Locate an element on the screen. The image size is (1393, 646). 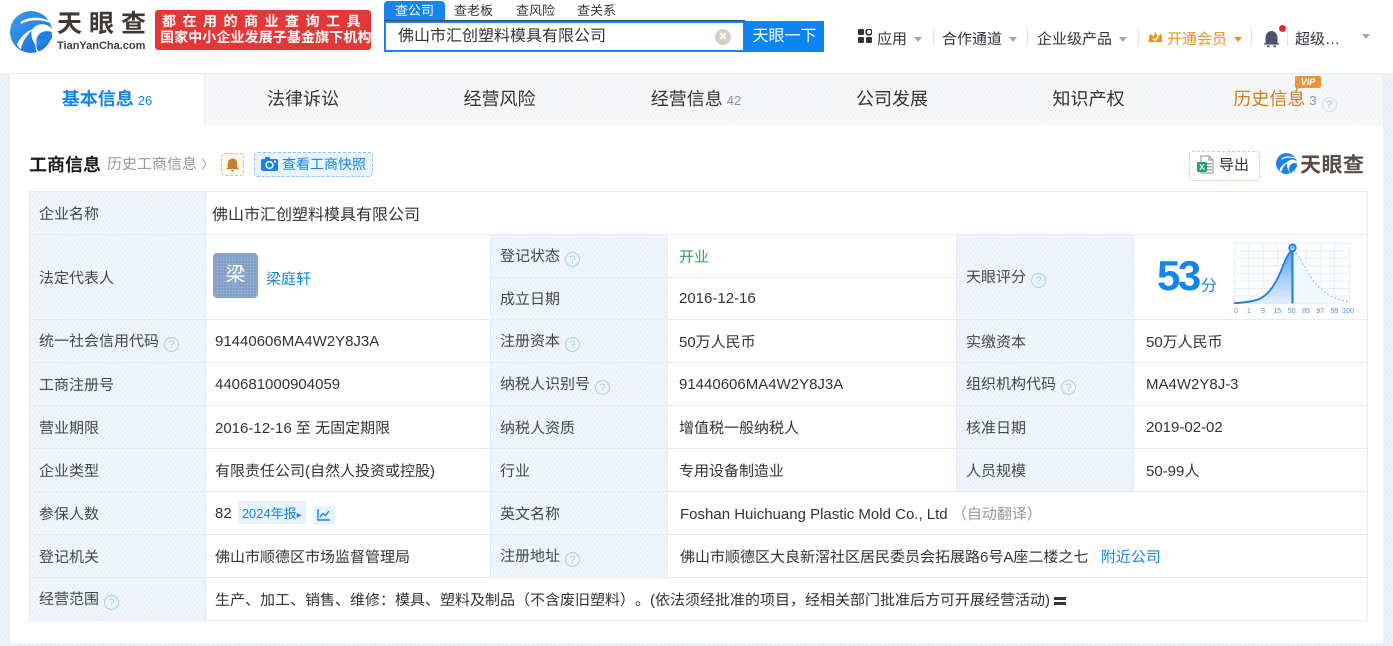
svg-text: 97 is located at coordinates (1320, 311).